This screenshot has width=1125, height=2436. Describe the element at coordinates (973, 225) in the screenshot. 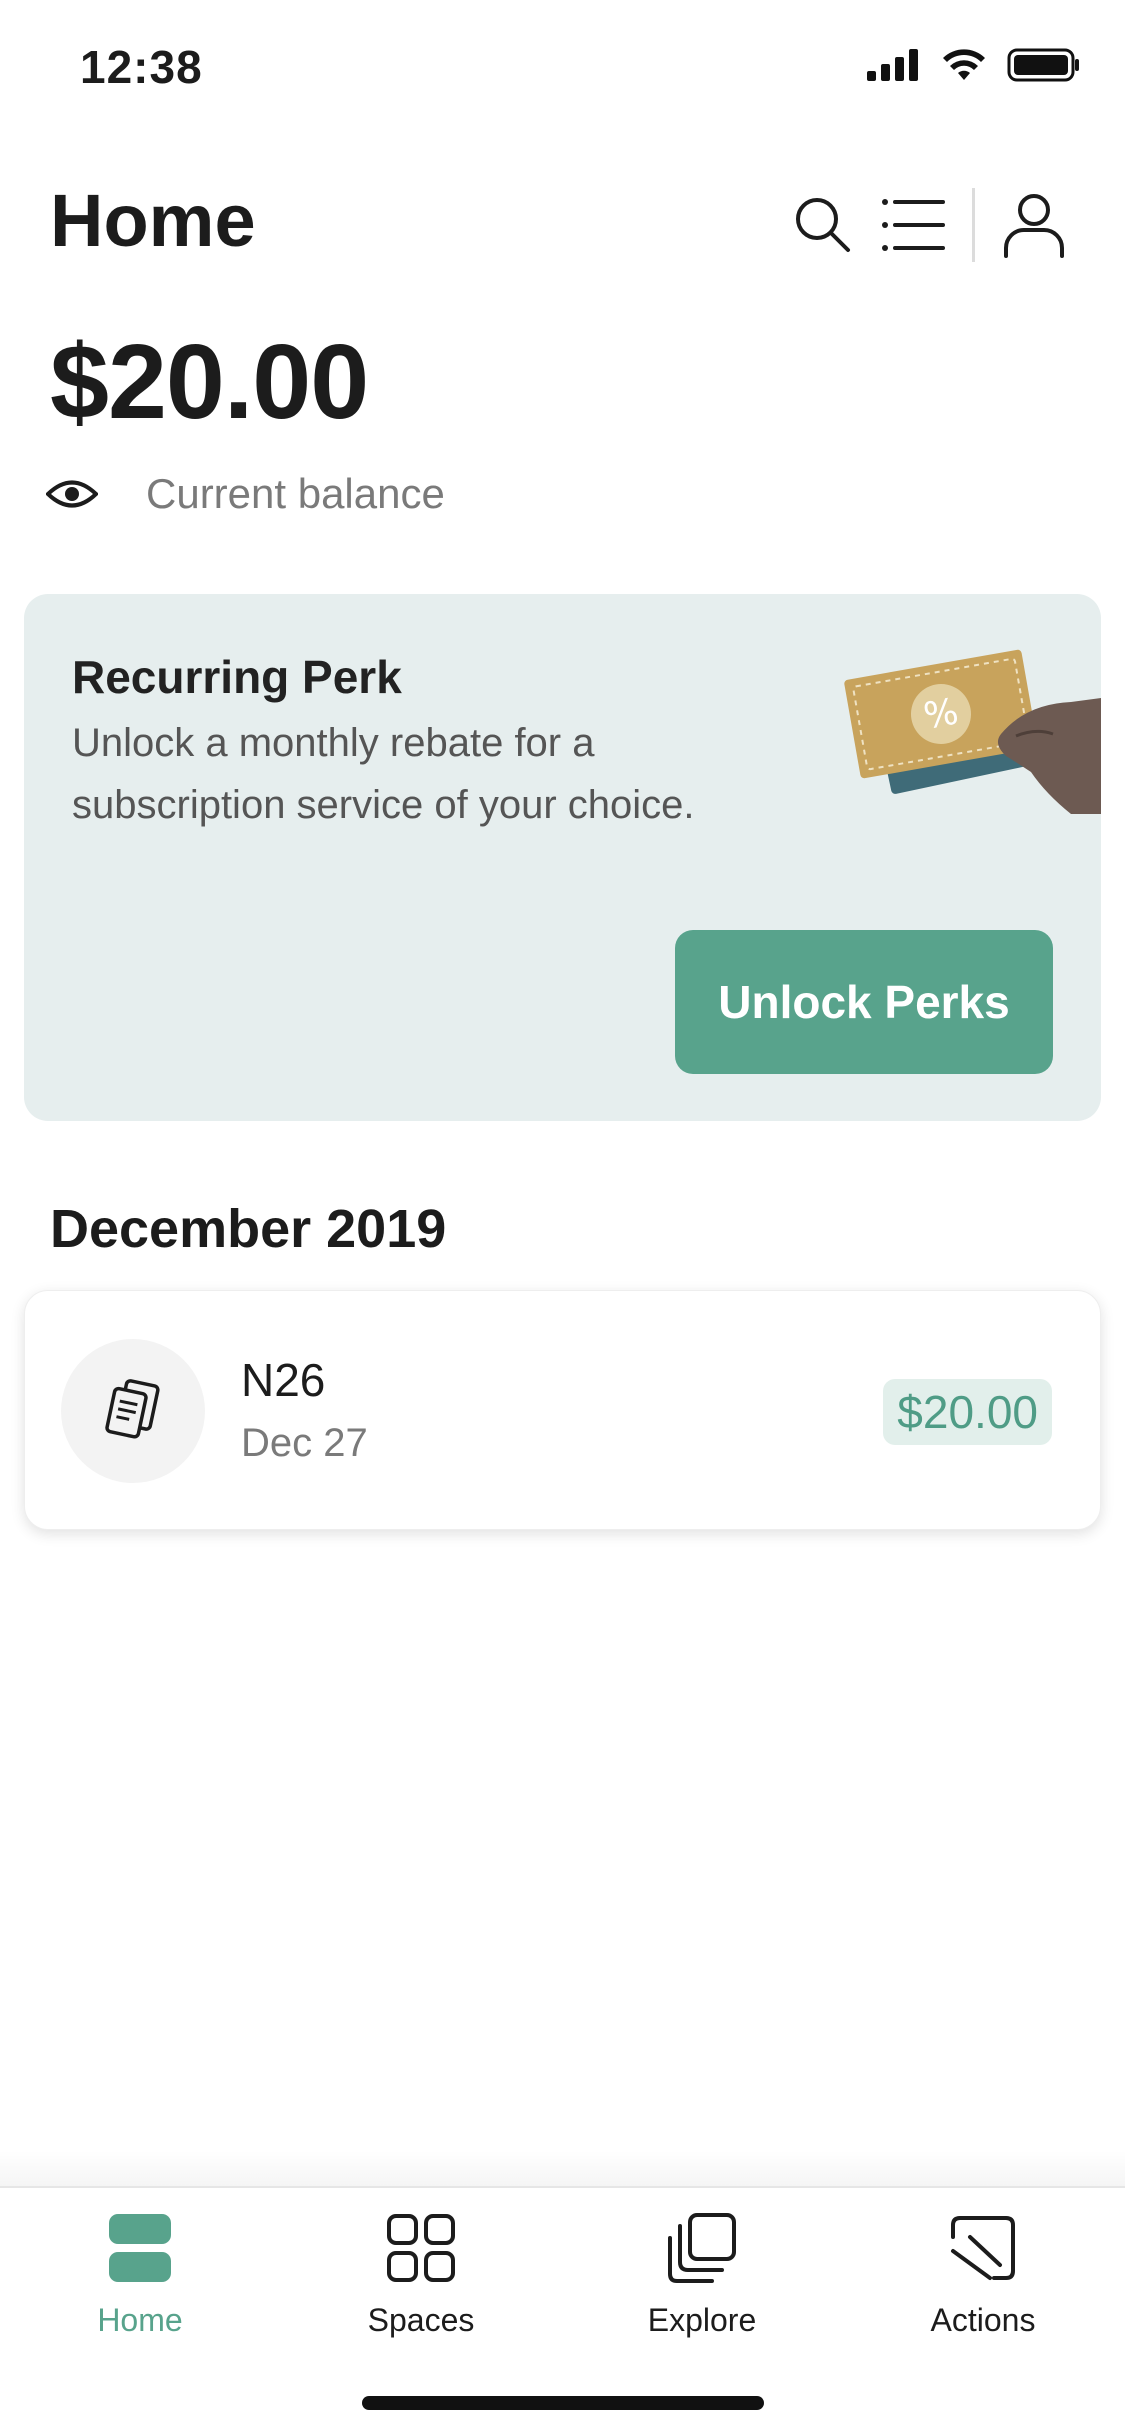

I see `header-divider` at that location.